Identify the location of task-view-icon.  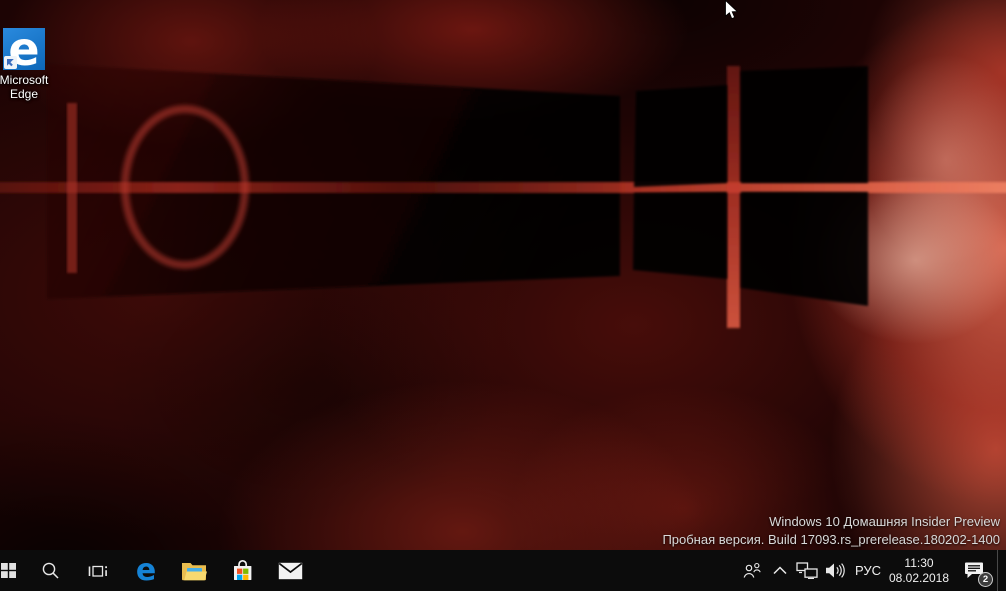
(97, 571).